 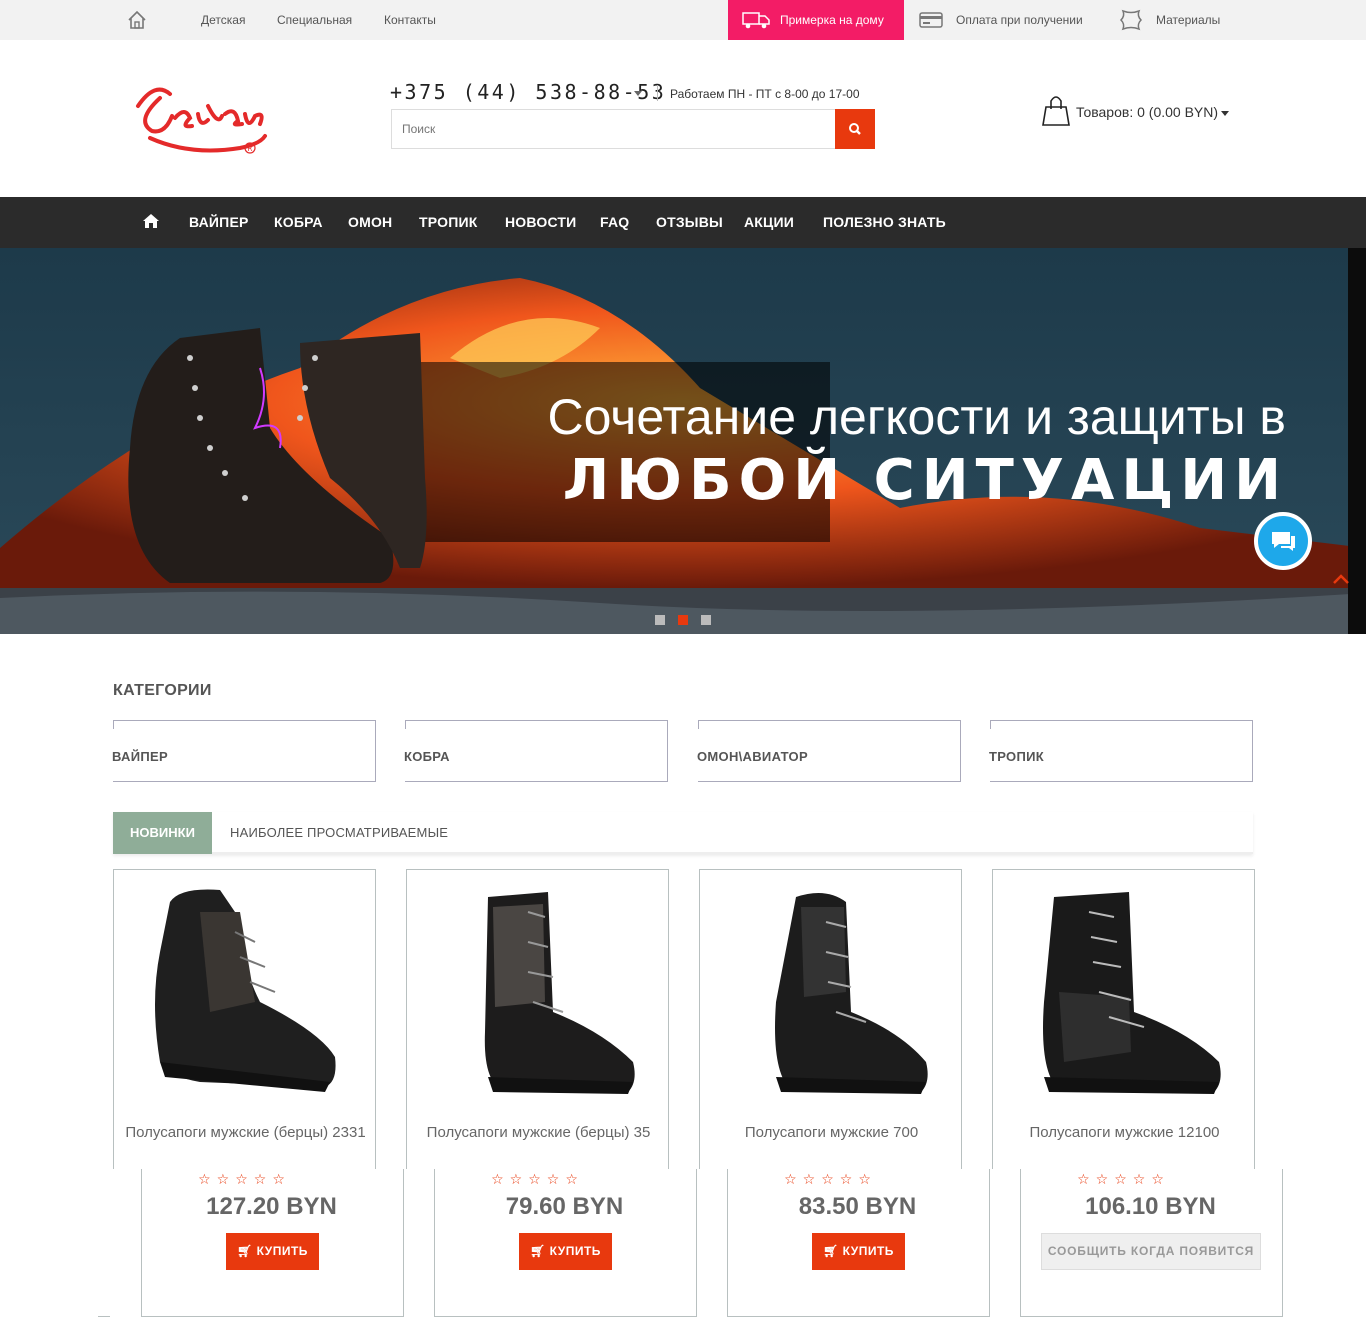 What do you see at coordinates (1121, 751) in the screenshot?
I see `category-tropik: ТРОПИК` at bounding box center [1121, 751].